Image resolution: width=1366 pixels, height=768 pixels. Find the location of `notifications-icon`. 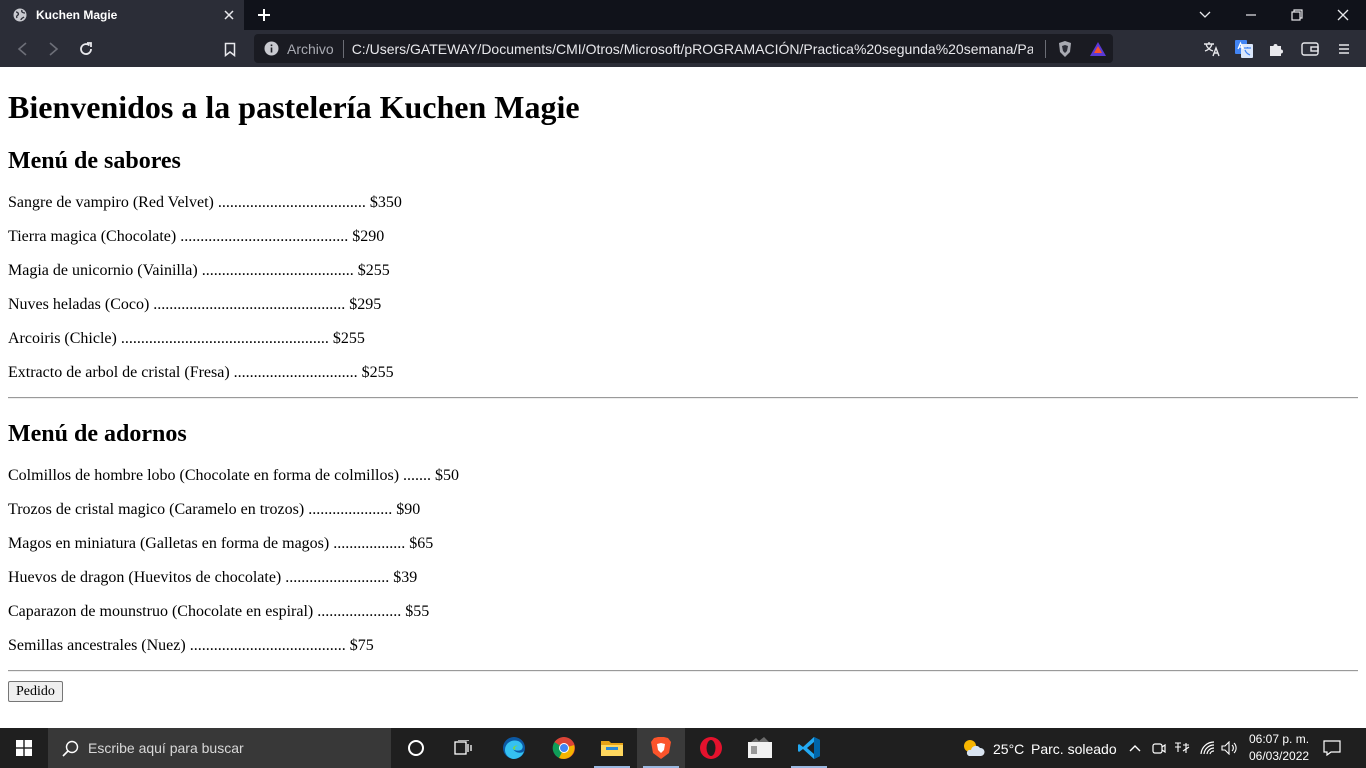

notifications-icon is located at coordinates (1332, 748).